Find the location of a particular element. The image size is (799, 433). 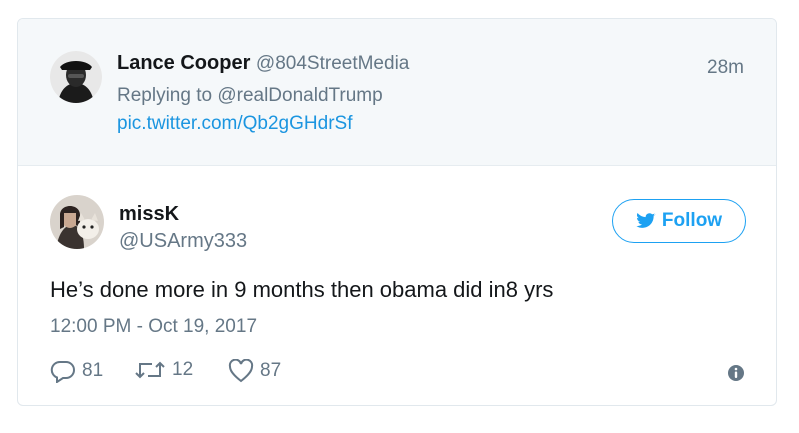

reply-icon is located at coordinates (62, 371).